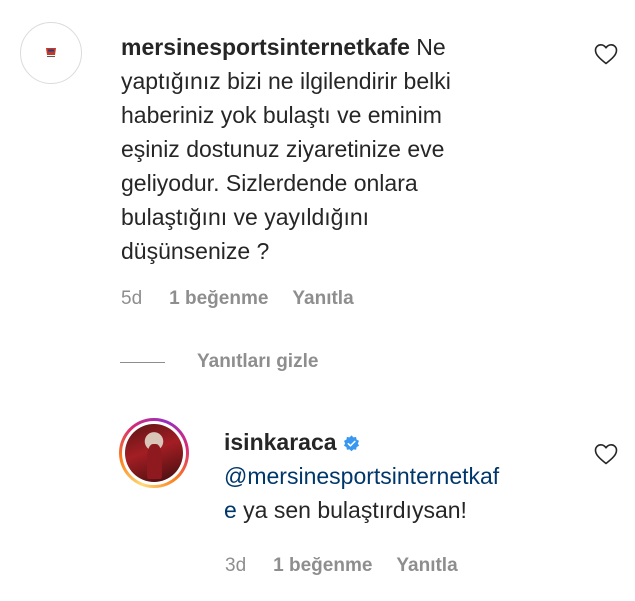 The width and height of the screenshot is (635, 601). I want to click on reply-avatar-photo, so click(154, 453).